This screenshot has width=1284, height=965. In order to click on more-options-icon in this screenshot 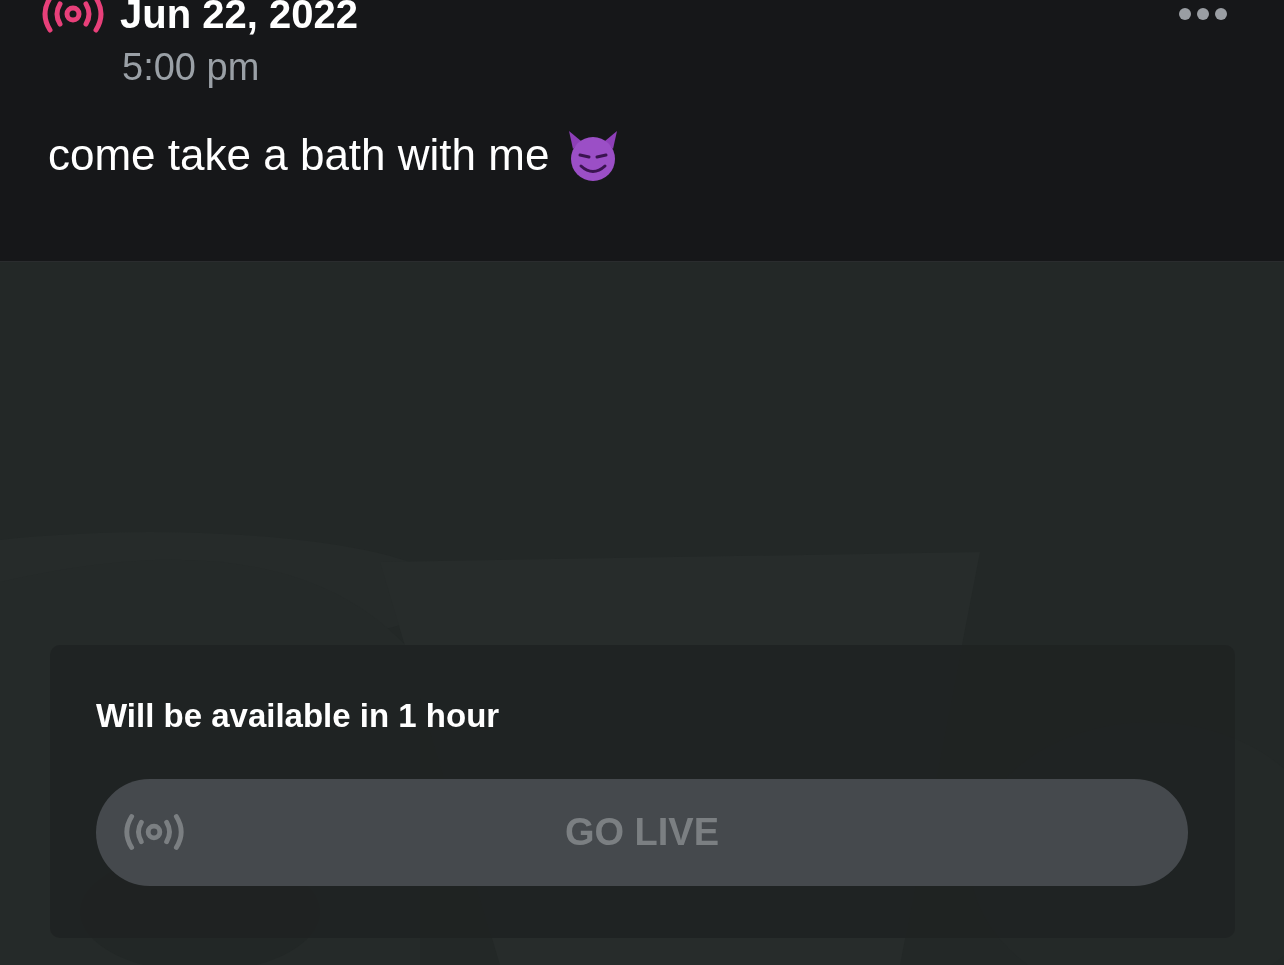, I will do `click(1203, 14)`.